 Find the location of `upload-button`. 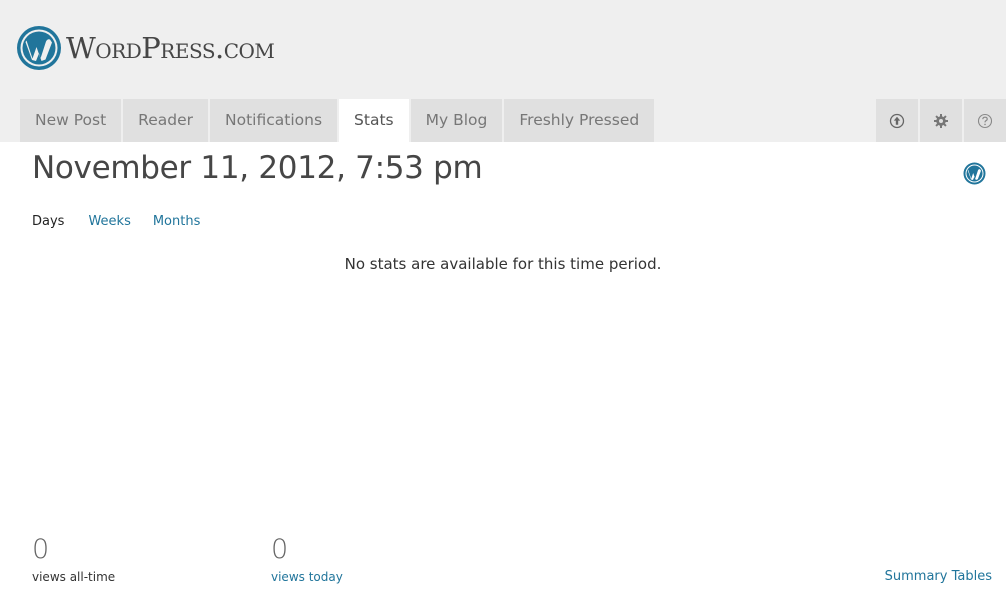

upload-button is located at coordinates (897, 120).